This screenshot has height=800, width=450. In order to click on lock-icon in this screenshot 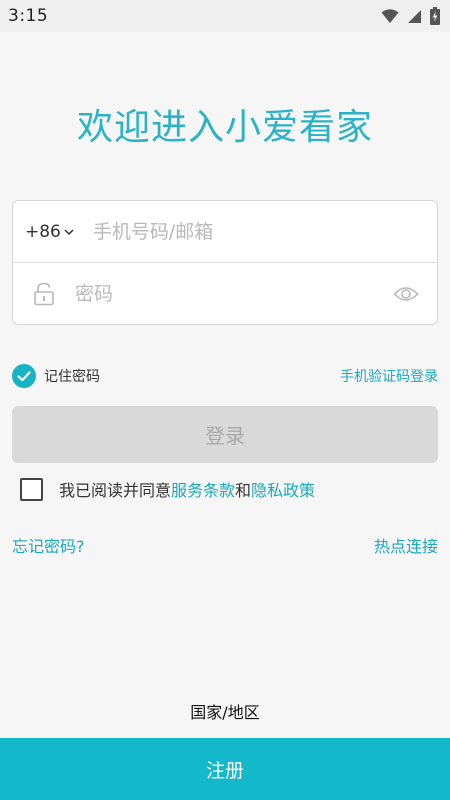, I will do `click(44, 294)`.